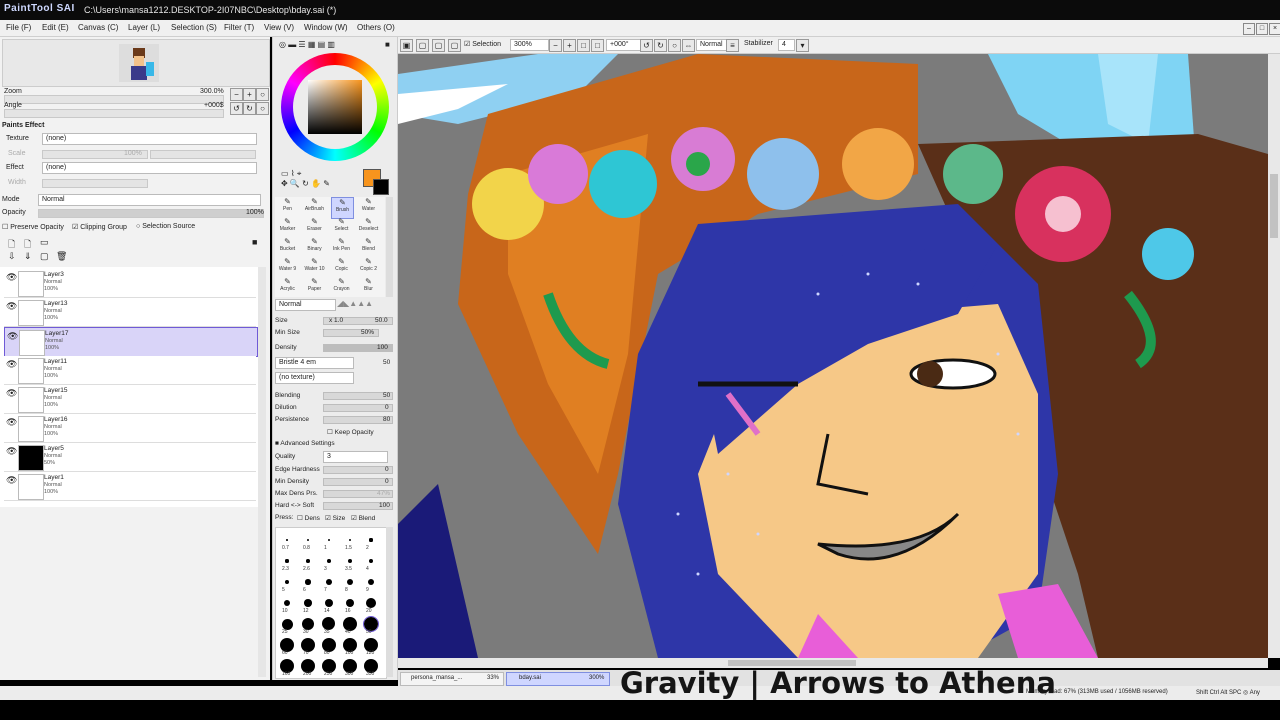  What do you see at coordinates (130, 370) in the screenshot?
I see `layer-row: 👁 Layer11 Normal 100%` at bounding box center [130, 370].